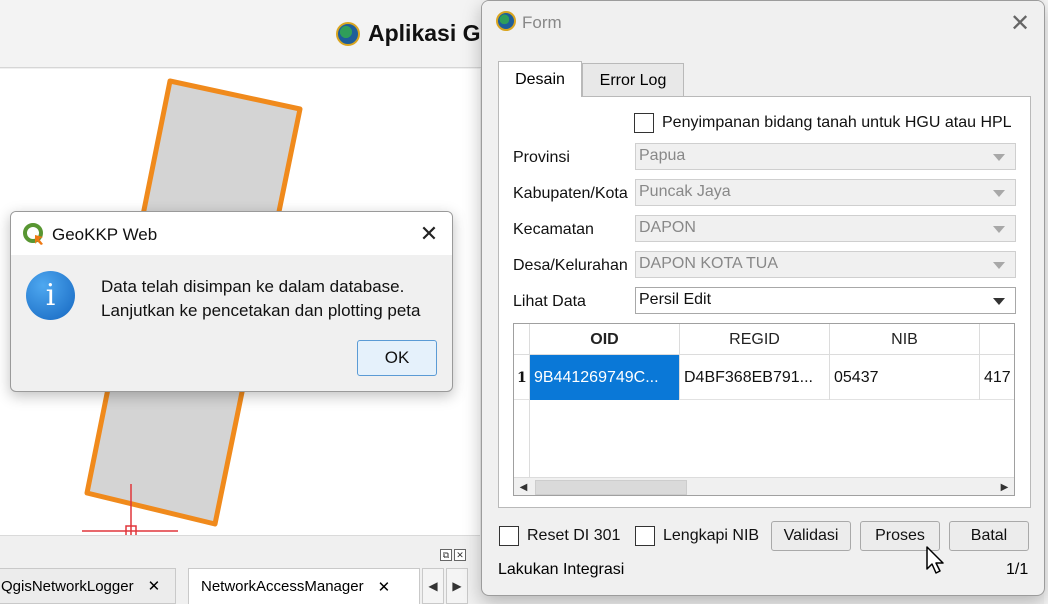 The height and width of the screenshot is (604, 1048). I want to click on provinsi-select: Papua, so click(825, 156).